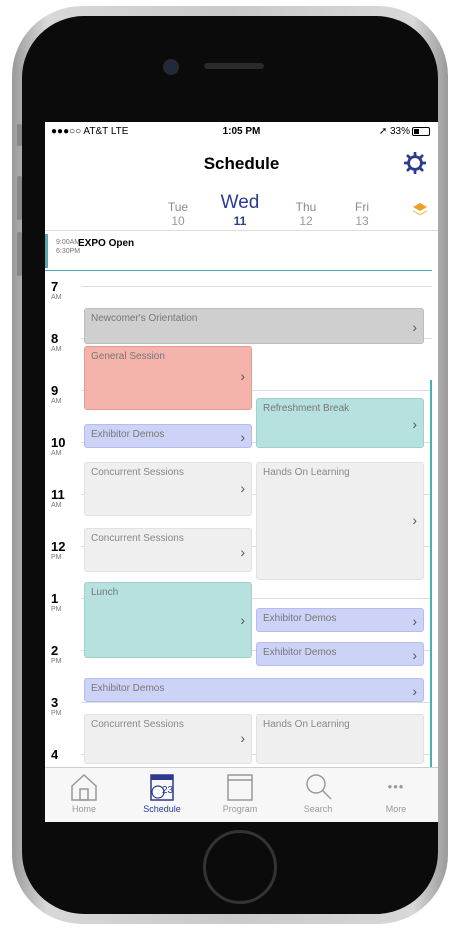  What do you see at coordinates (178, 207) in the screenshot?
I see `day-name: Tue` at bounding box center [178, 207].